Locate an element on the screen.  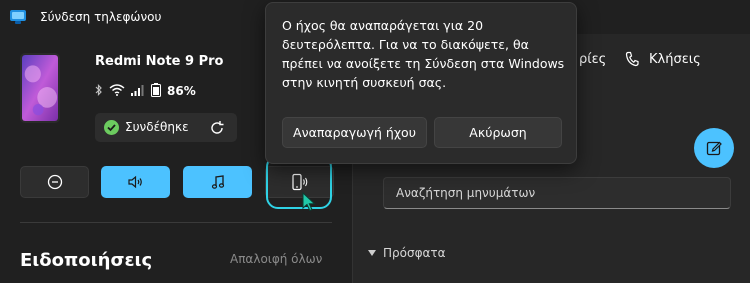
battery-icon is located at coordinates (156, 91).